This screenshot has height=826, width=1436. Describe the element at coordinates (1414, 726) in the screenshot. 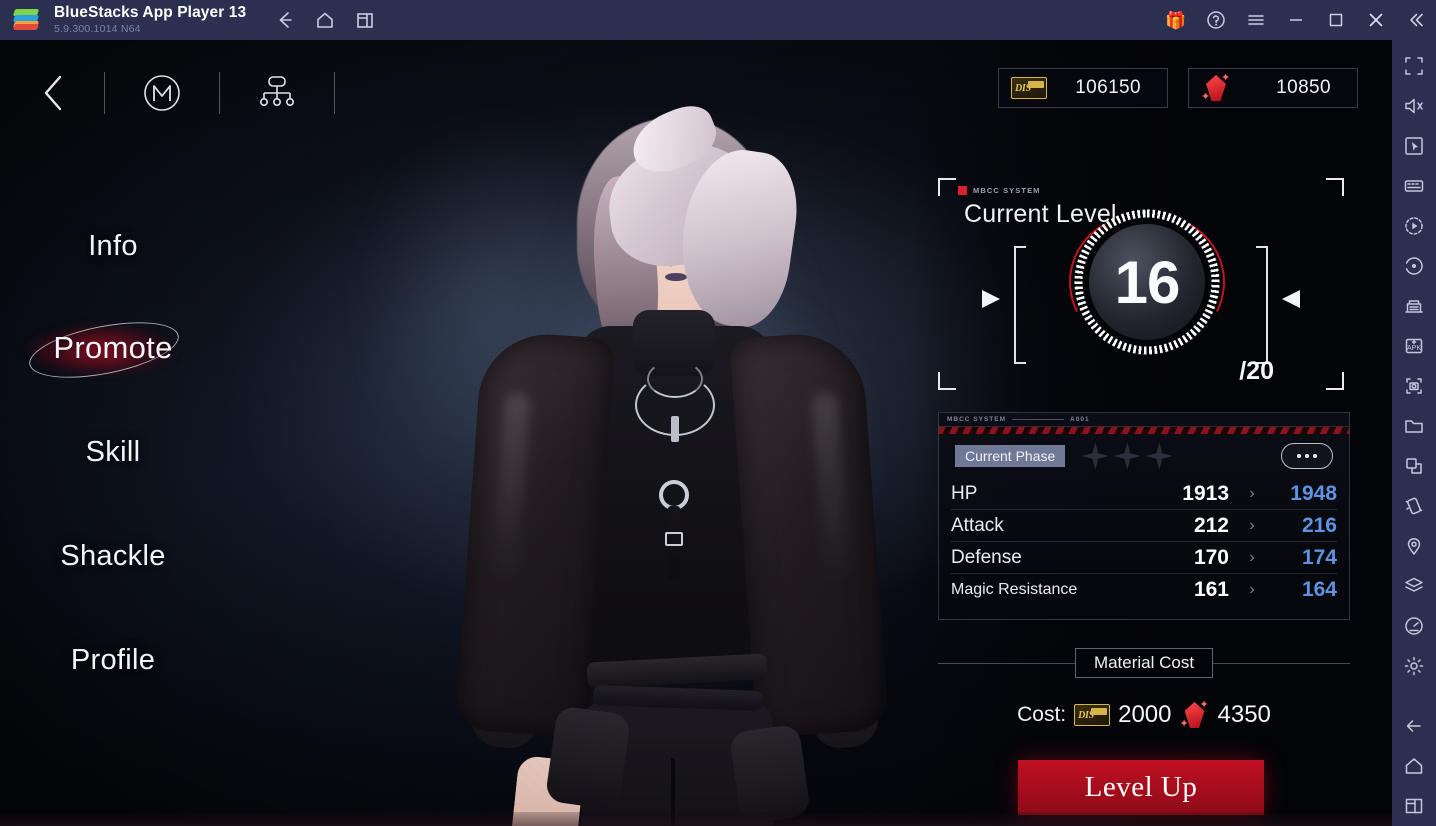

I see `android-back-icon` at that location.